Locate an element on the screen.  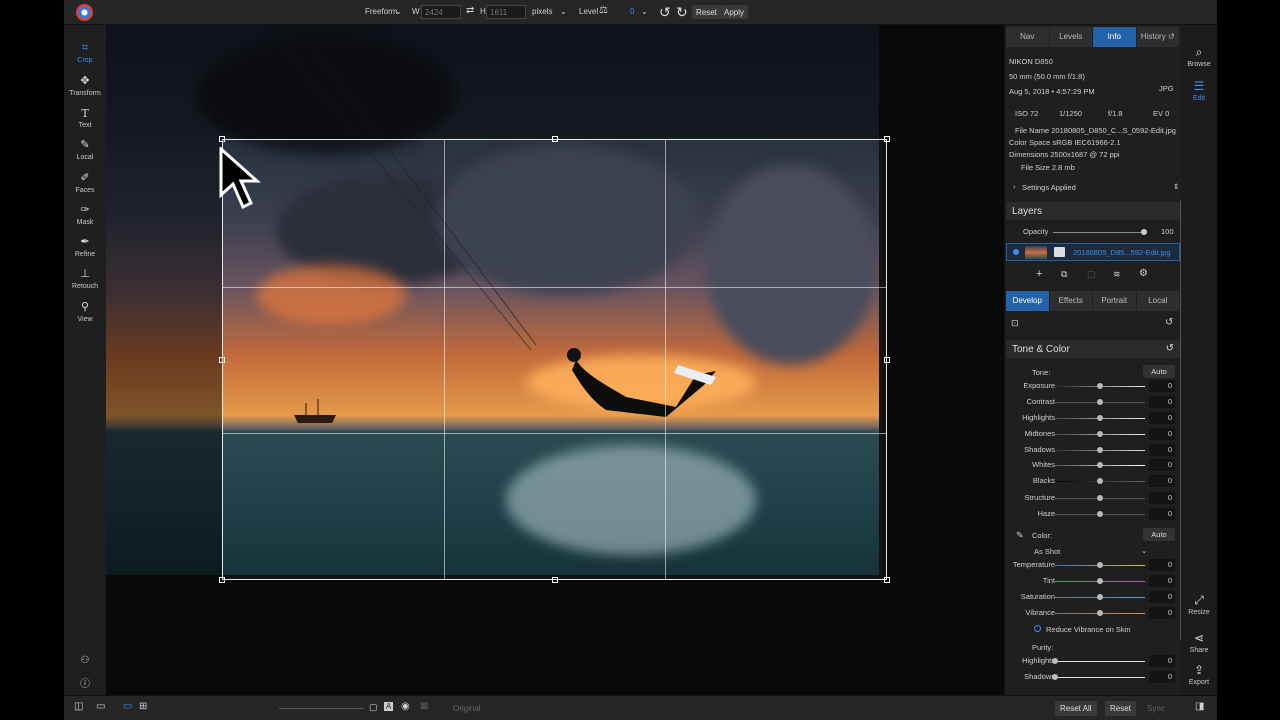
opacity-value: 100 is located at coordinates (1167, 231).